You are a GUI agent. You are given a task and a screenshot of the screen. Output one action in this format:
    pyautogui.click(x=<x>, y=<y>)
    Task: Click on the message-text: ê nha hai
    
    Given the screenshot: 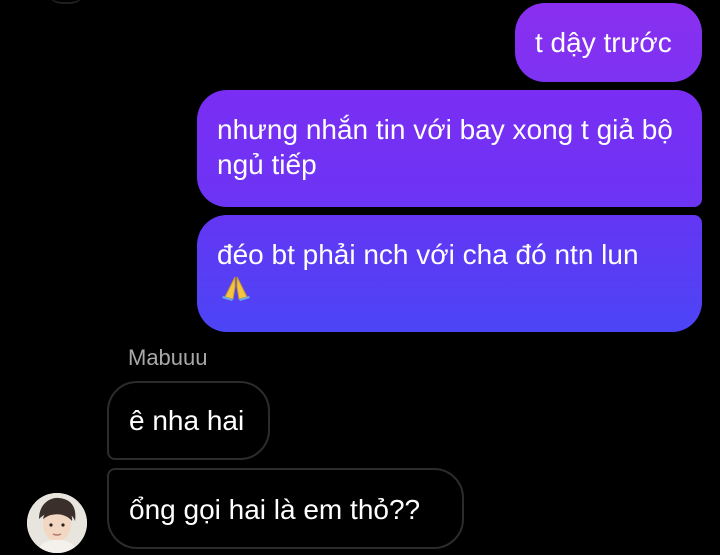 What is the action you would take?
    pyautogui.click(x=187, y=420)
    